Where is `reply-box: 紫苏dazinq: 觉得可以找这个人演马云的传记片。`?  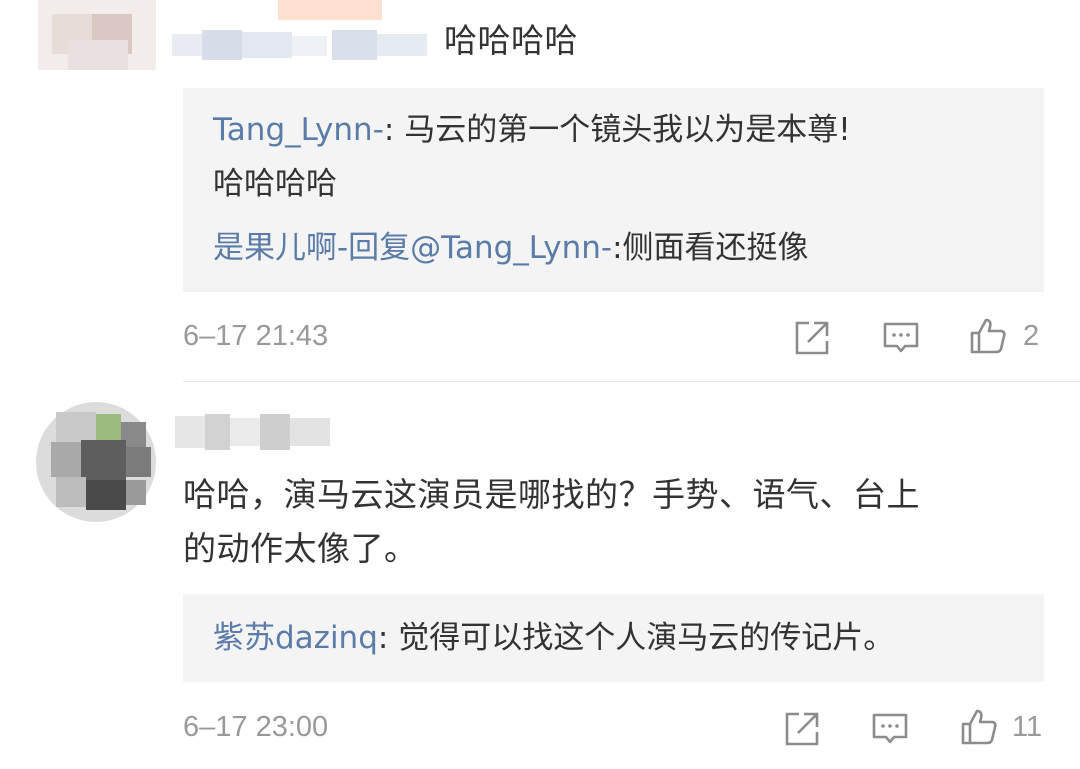
reply-box: 紫苏dazinq: 觉得可以找这个人演马云的传记片。 is located at coordinates (613, 638).